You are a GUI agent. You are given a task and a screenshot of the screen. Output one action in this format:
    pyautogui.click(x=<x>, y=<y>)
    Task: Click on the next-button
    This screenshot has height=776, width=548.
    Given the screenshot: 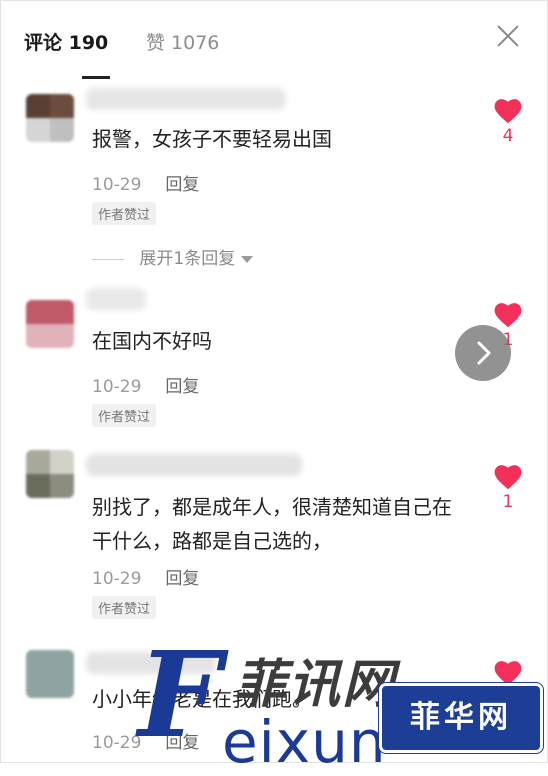 What is the action you would take?
    pyautogui.click(x=483, y=353)
    